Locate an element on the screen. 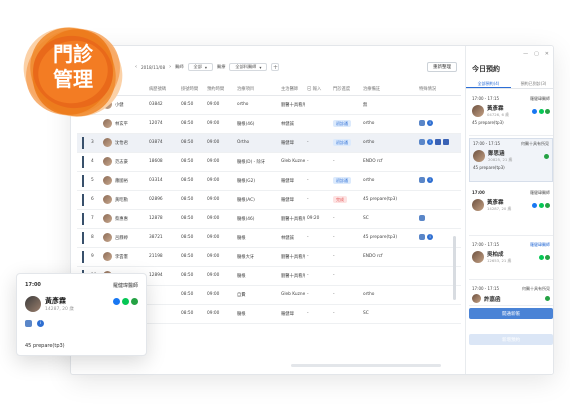 The height and width of the screenshot is (410, 570). treatment-note: SC is located at coordinates (389, 314).